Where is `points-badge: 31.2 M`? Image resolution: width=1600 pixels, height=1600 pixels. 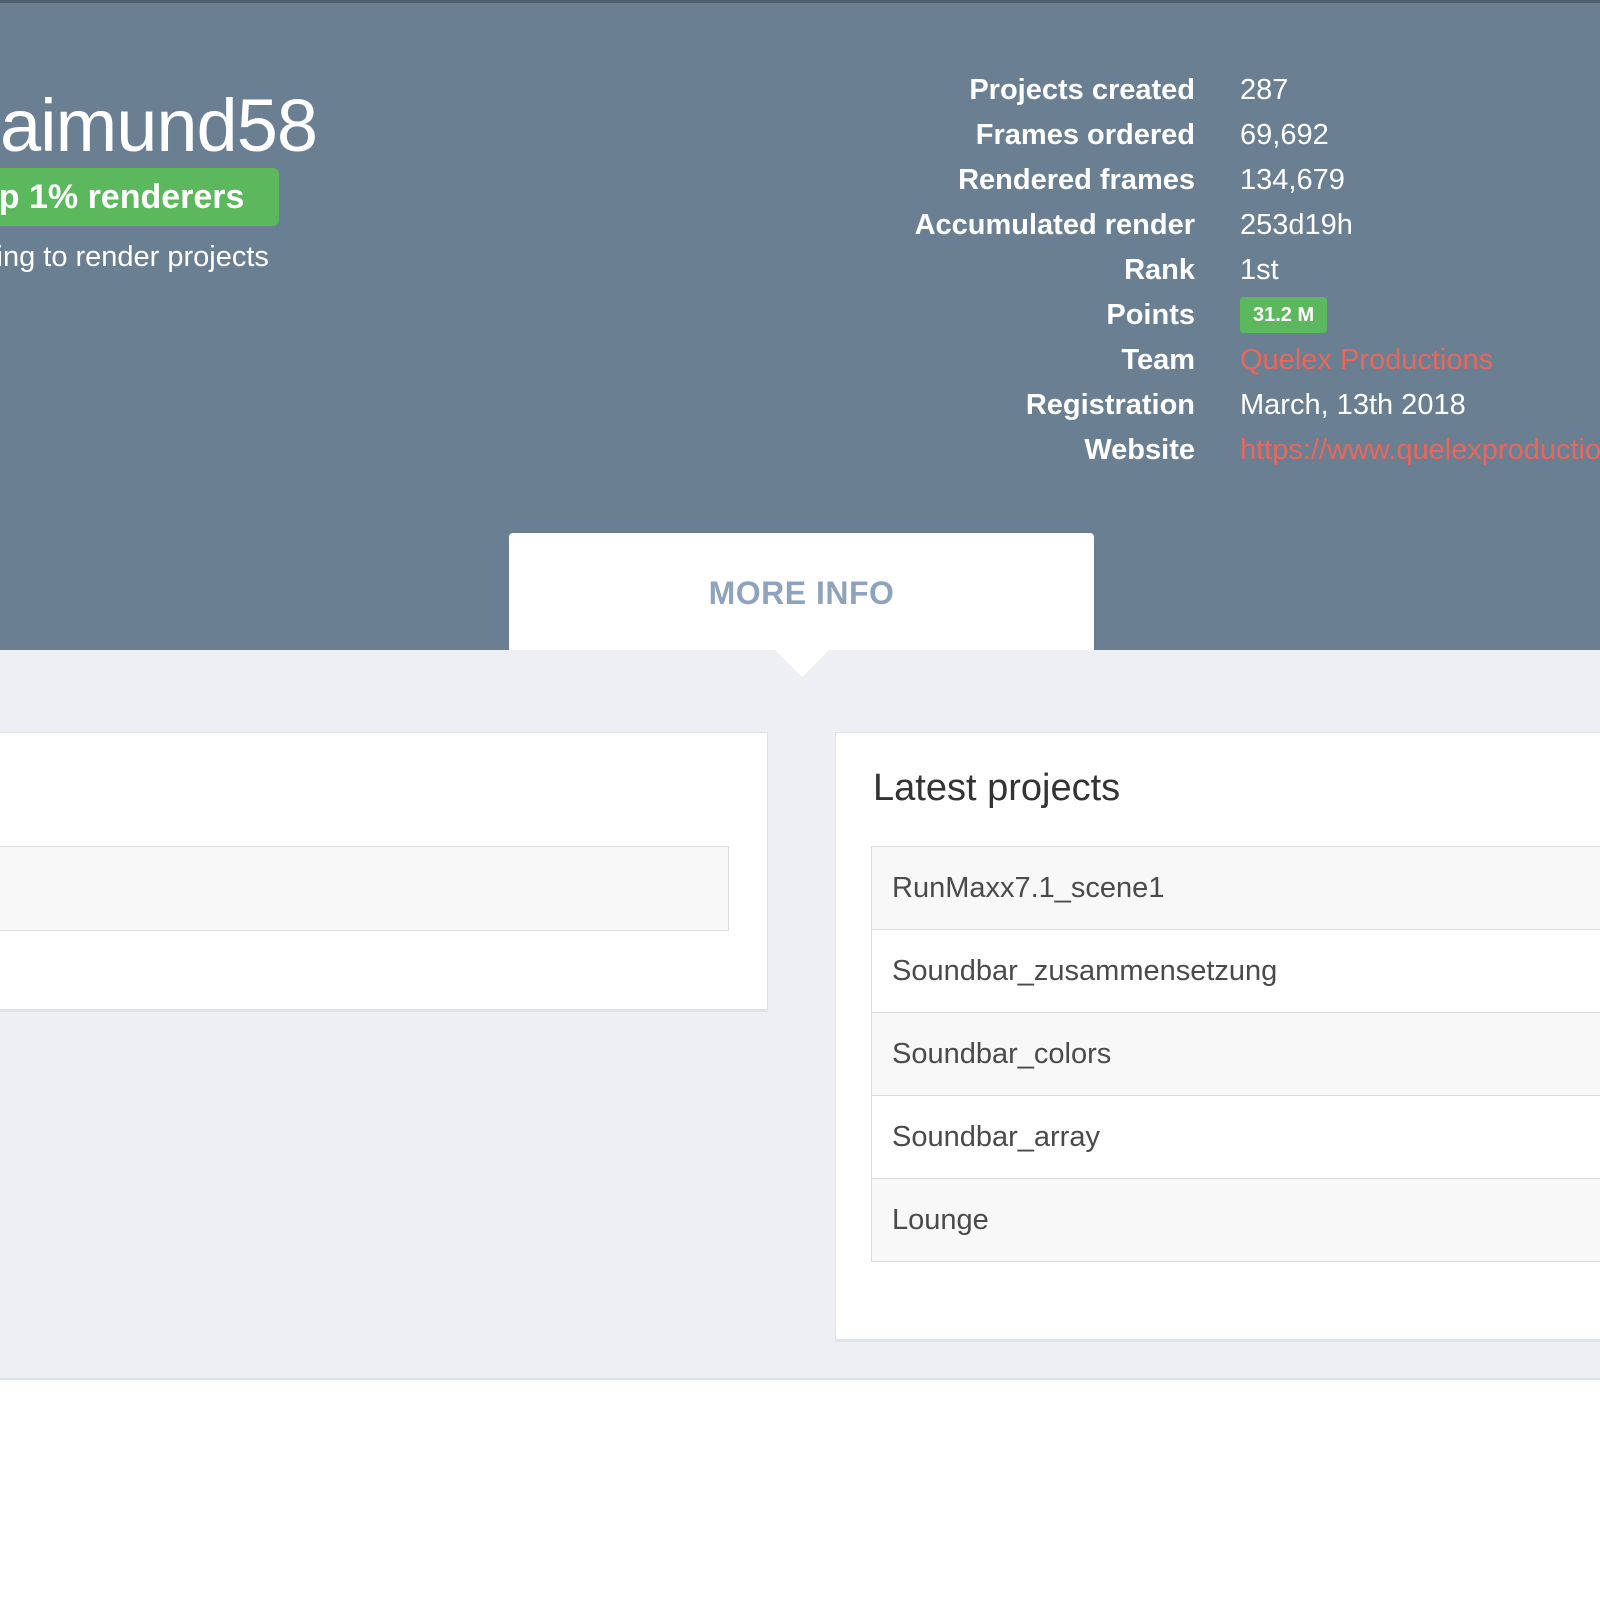
points-badge: 31.2 M is located at coordinates (1284, 315).